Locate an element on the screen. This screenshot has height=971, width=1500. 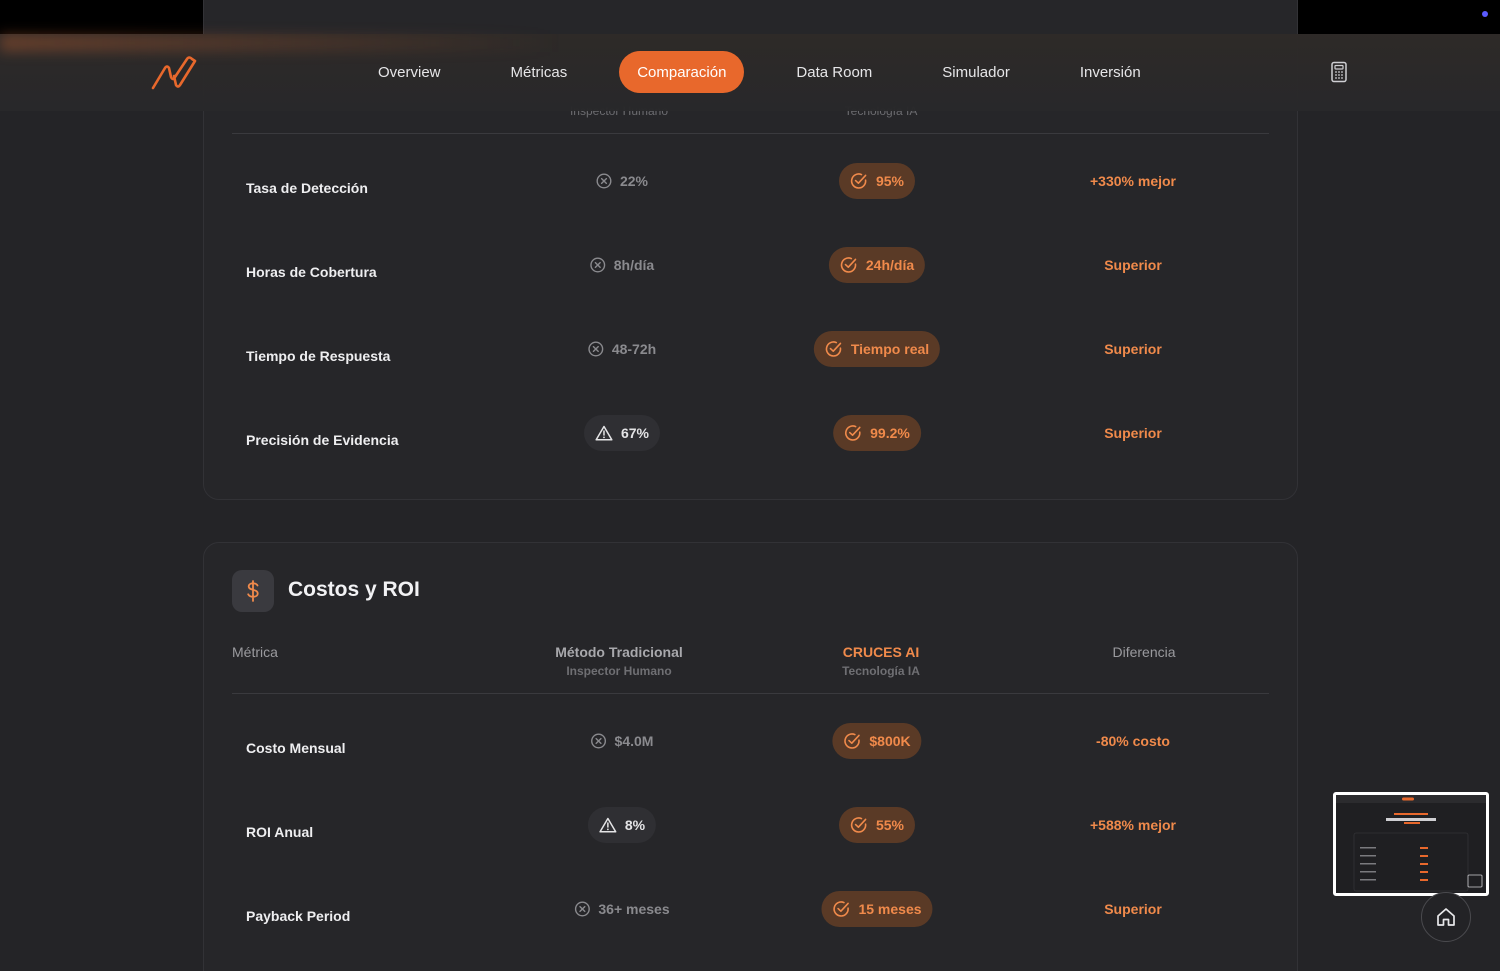
row-metric-label: Horas de Cobertura is located at coordinates (311, 272).